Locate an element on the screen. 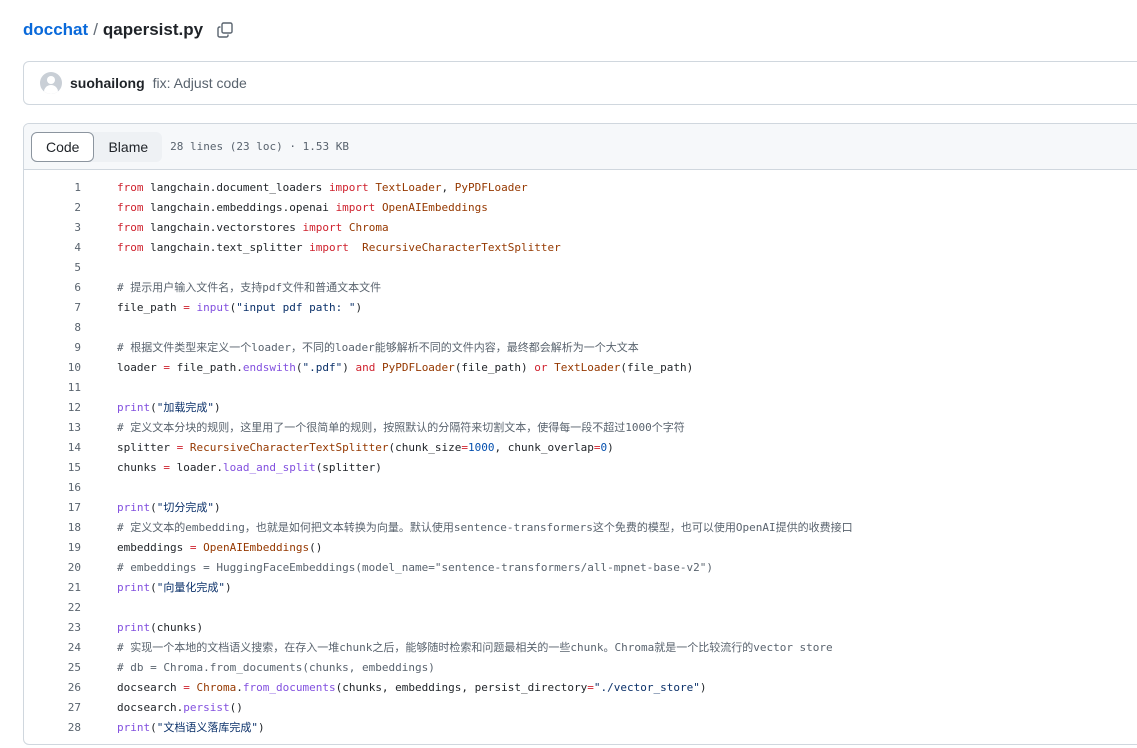 The image size is (1137, 748). file-name: qapersist.py is located at coordinates (153, 29).